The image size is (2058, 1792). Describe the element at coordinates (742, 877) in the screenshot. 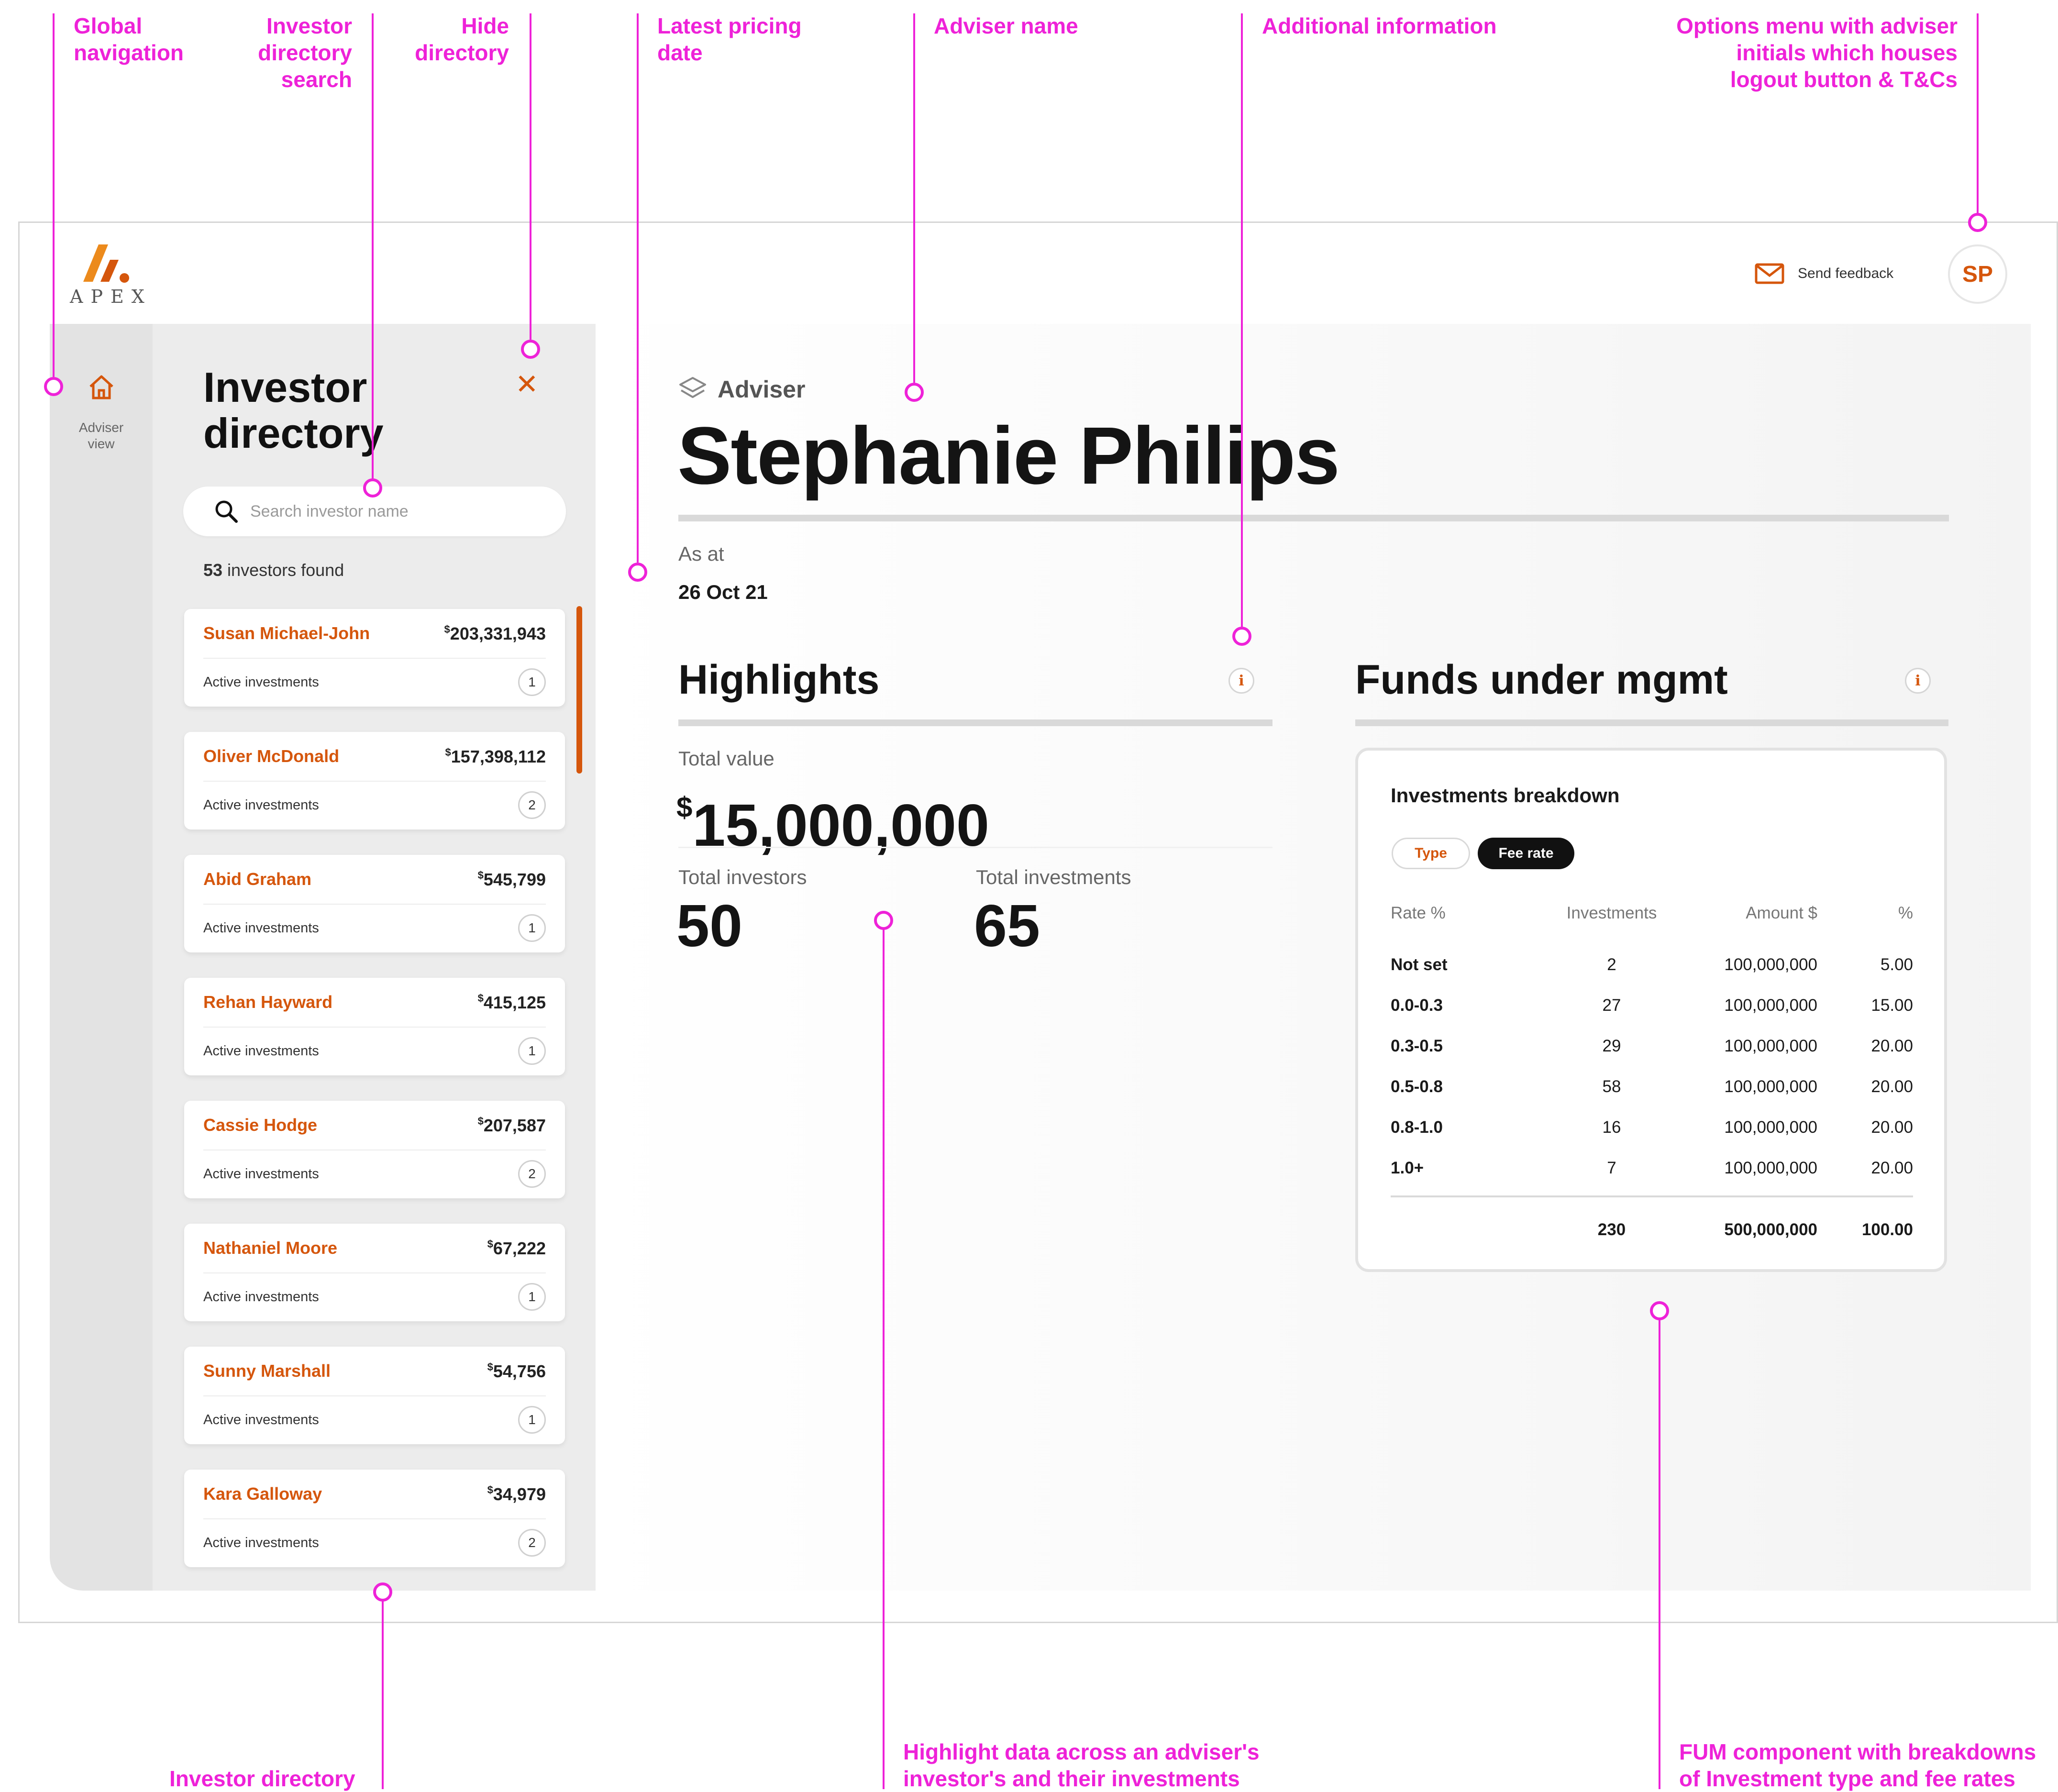

I see `total-investors-label: Total investors` at that location.